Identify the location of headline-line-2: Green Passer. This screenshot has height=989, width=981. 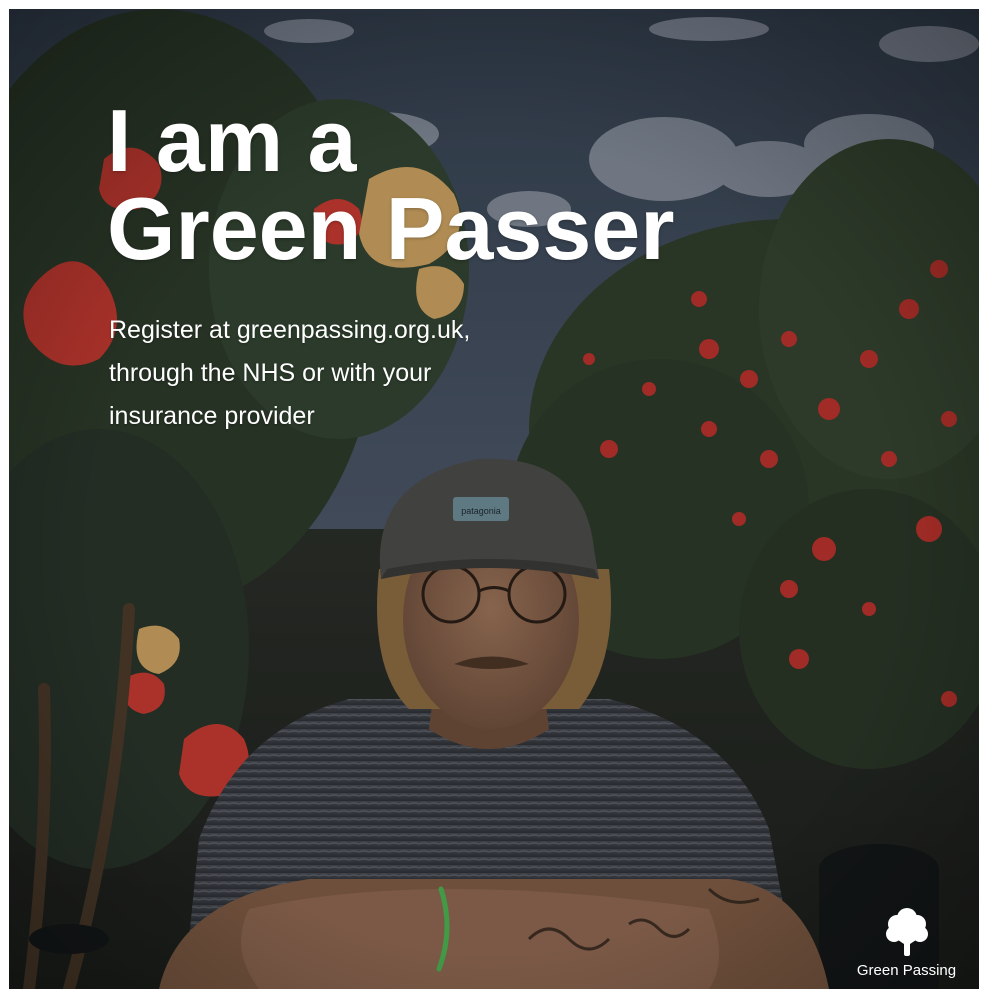
(391, 228).